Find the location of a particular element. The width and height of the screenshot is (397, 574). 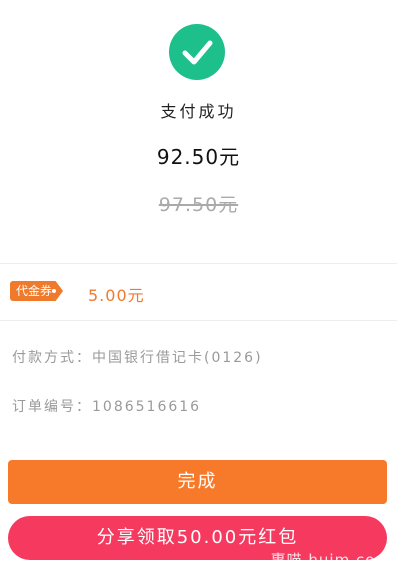

amount-original-strikethrough: 97.50元 is located at coordinates (198, 205).